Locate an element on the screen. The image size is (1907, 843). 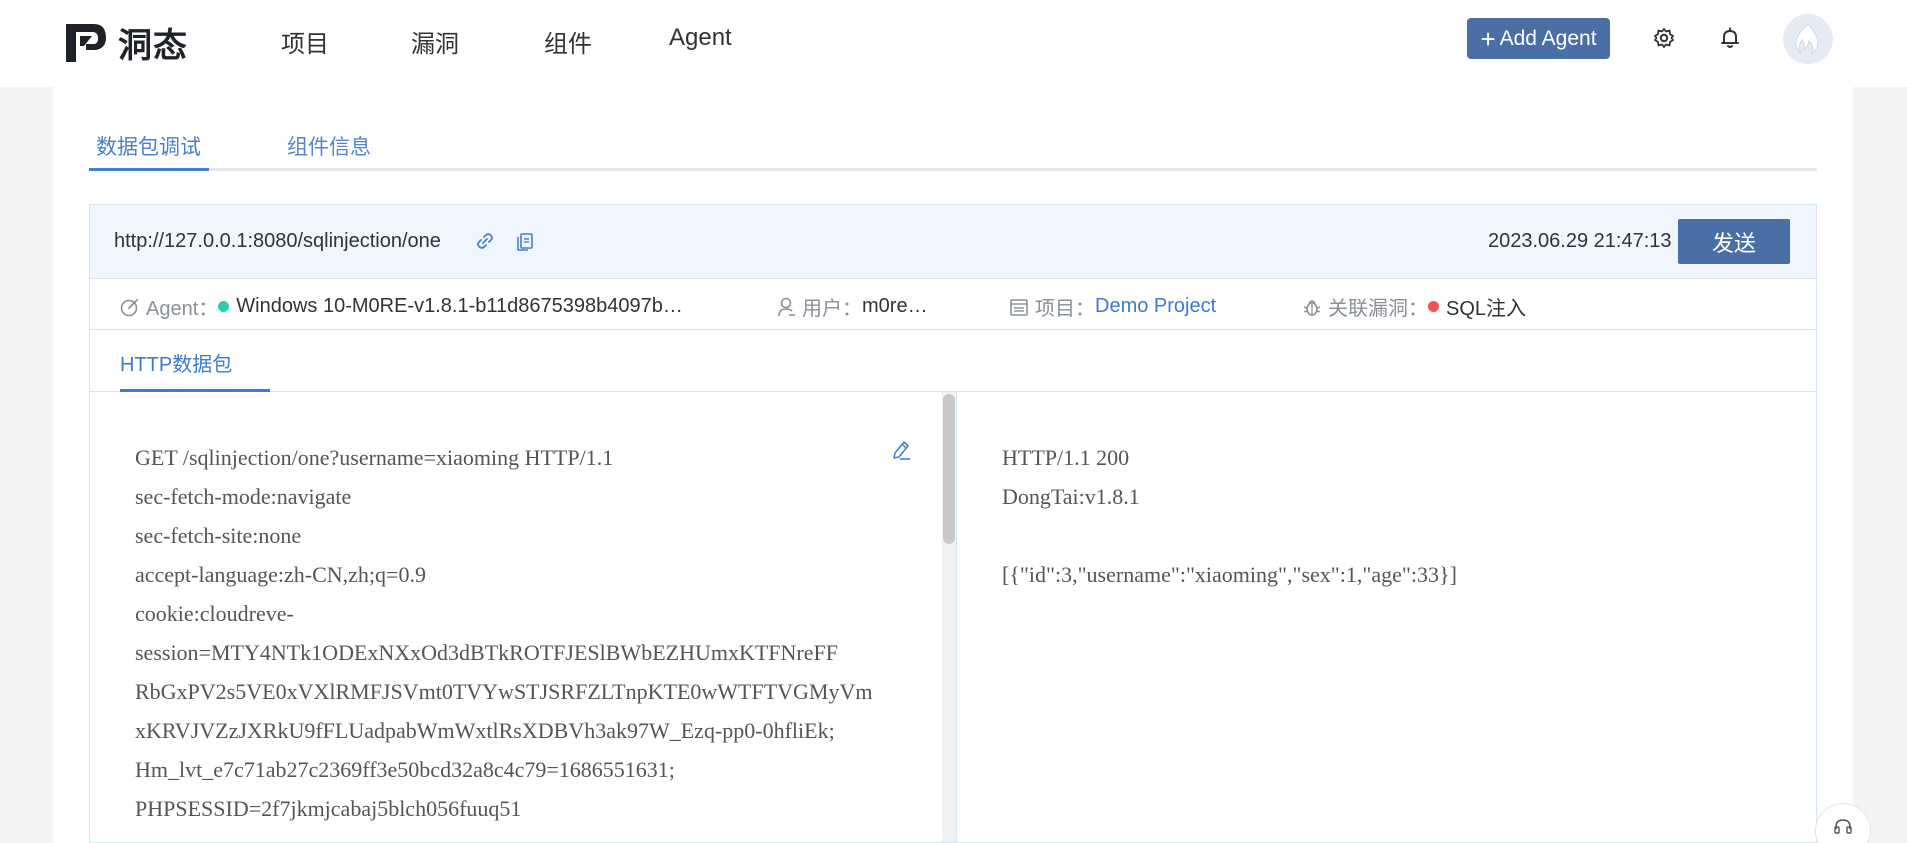
tab-packet-debug: 数据包调试 is located at coordinates (148, 151).